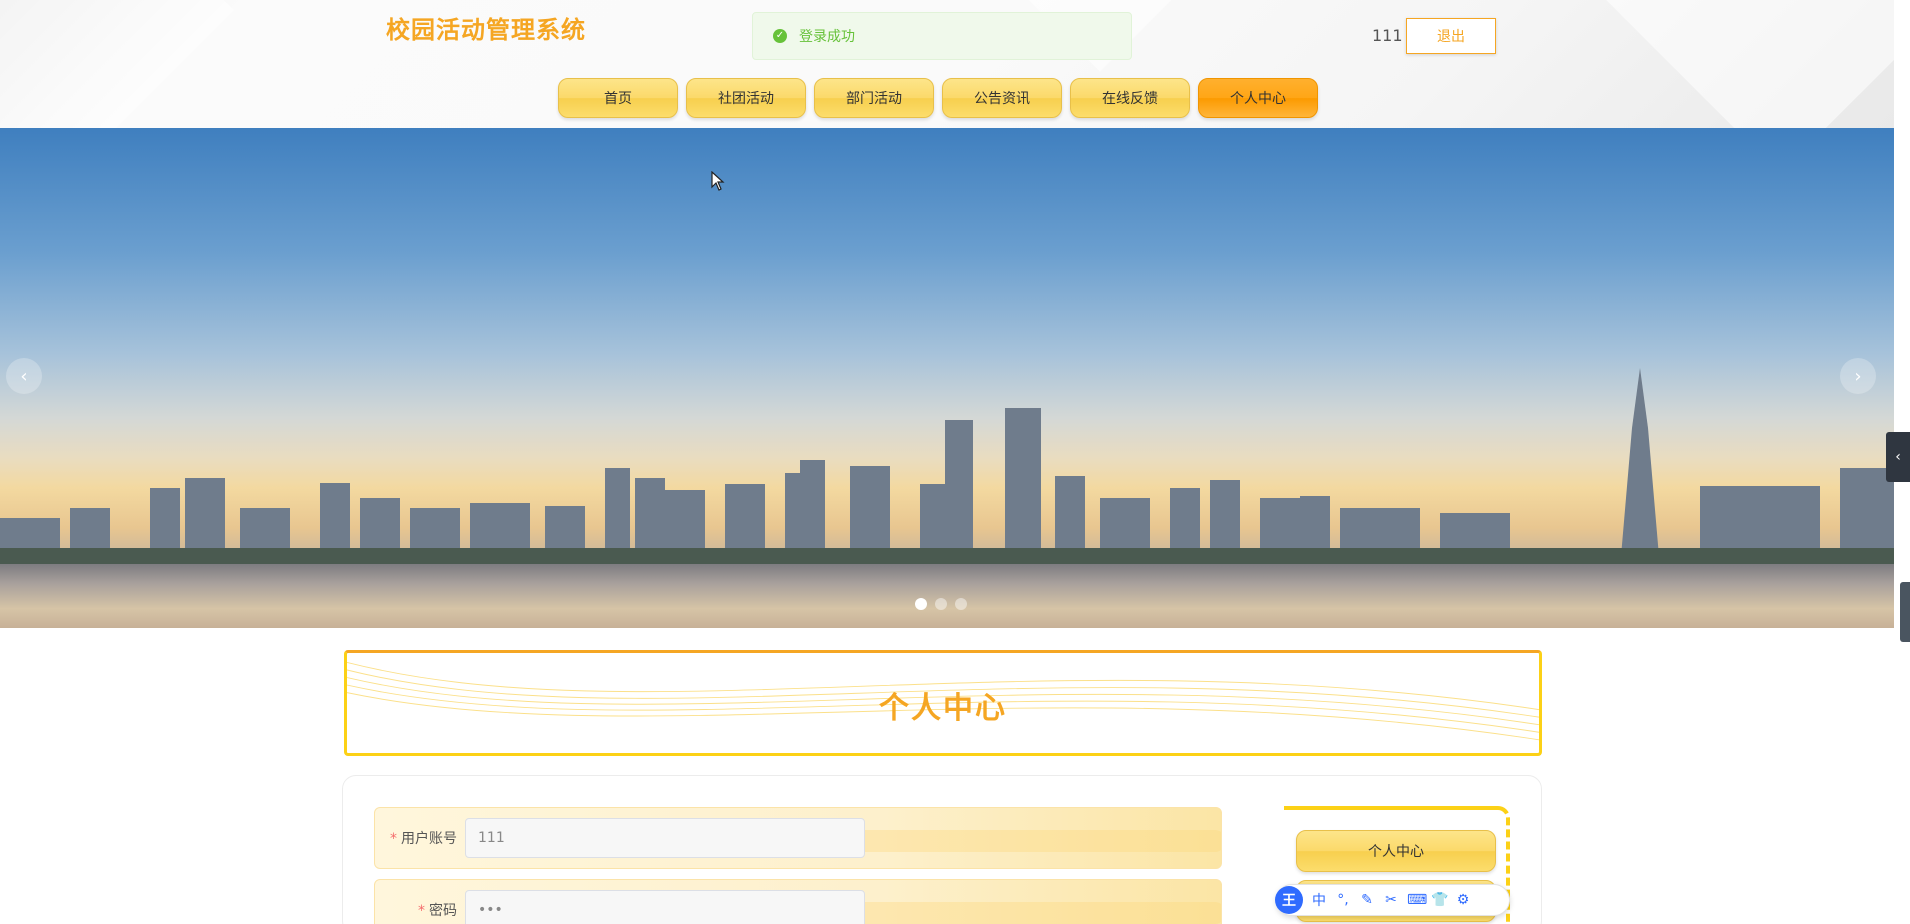 This screenshot has height=924, width=1910. What do you see at coordinates (1343, 900) in the screenshot?
I see `punctuation-icon: °,` at bounding box center [1343, 900].